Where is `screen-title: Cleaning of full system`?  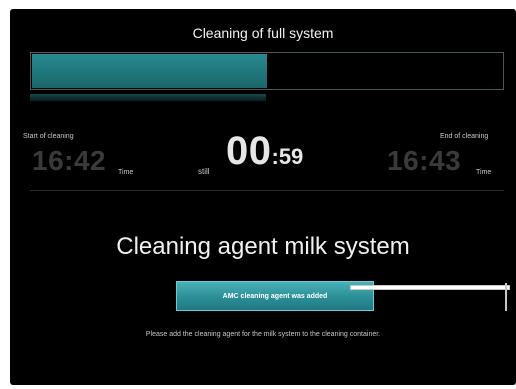
screen-title: Cleaning of full system is located at coordinates (263, 33).